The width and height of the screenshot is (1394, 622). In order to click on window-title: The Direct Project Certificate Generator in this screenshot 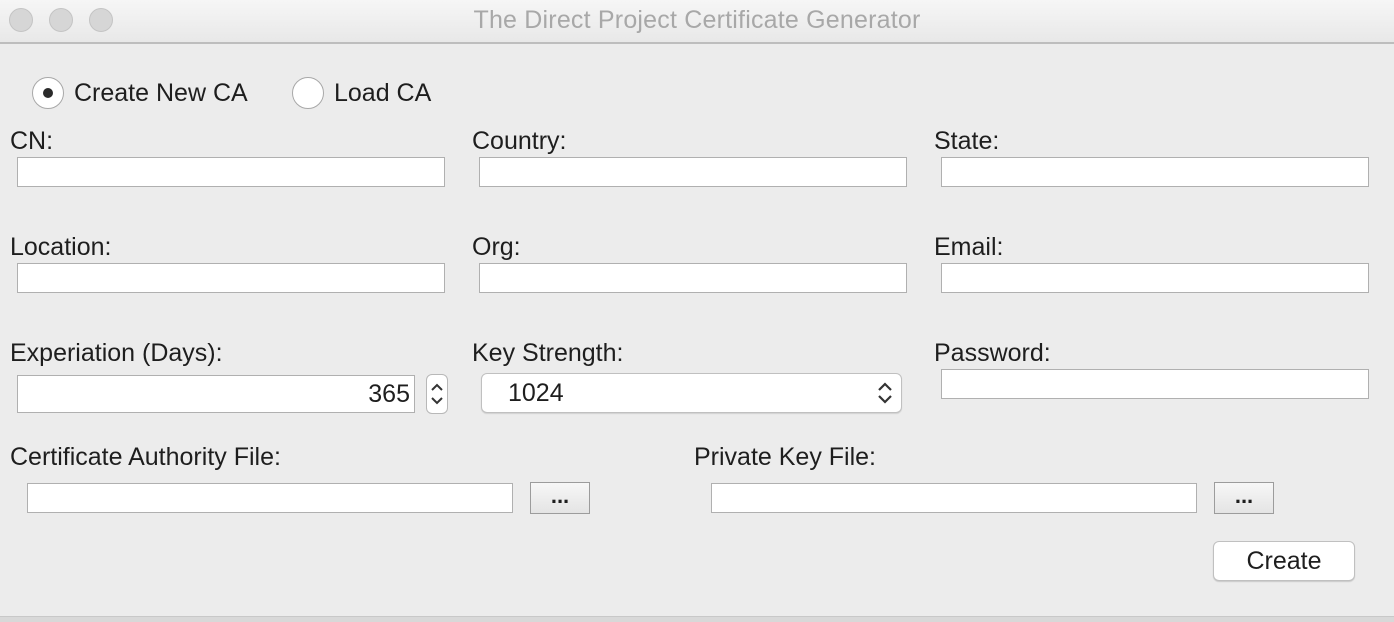, I will do `click(697, 20)`.